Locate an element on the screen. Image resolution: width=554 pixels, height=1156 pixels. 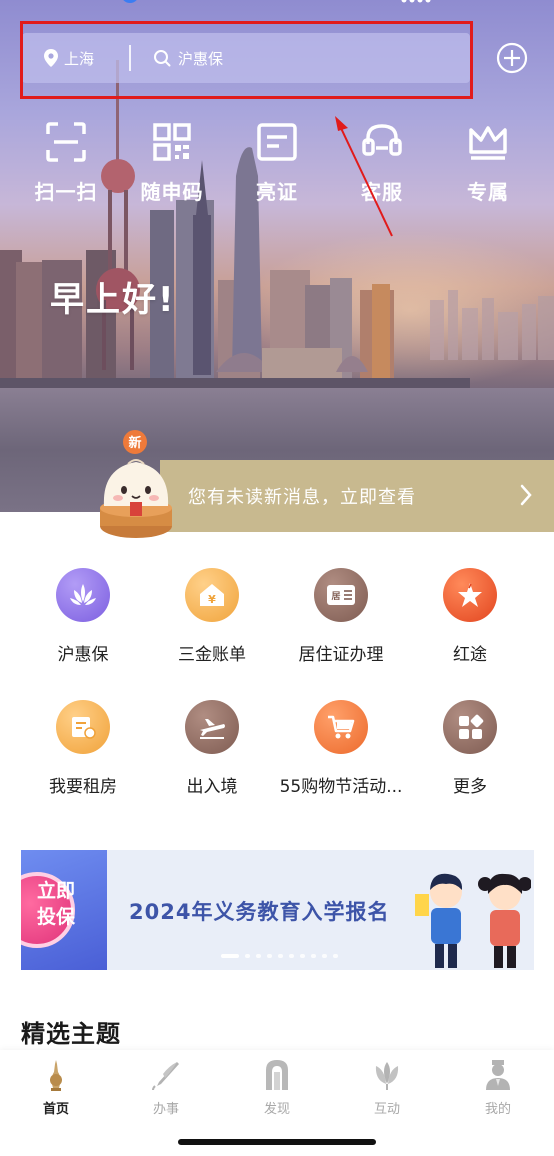
tab-label: 互动 is located at coordinates (386, 1109).